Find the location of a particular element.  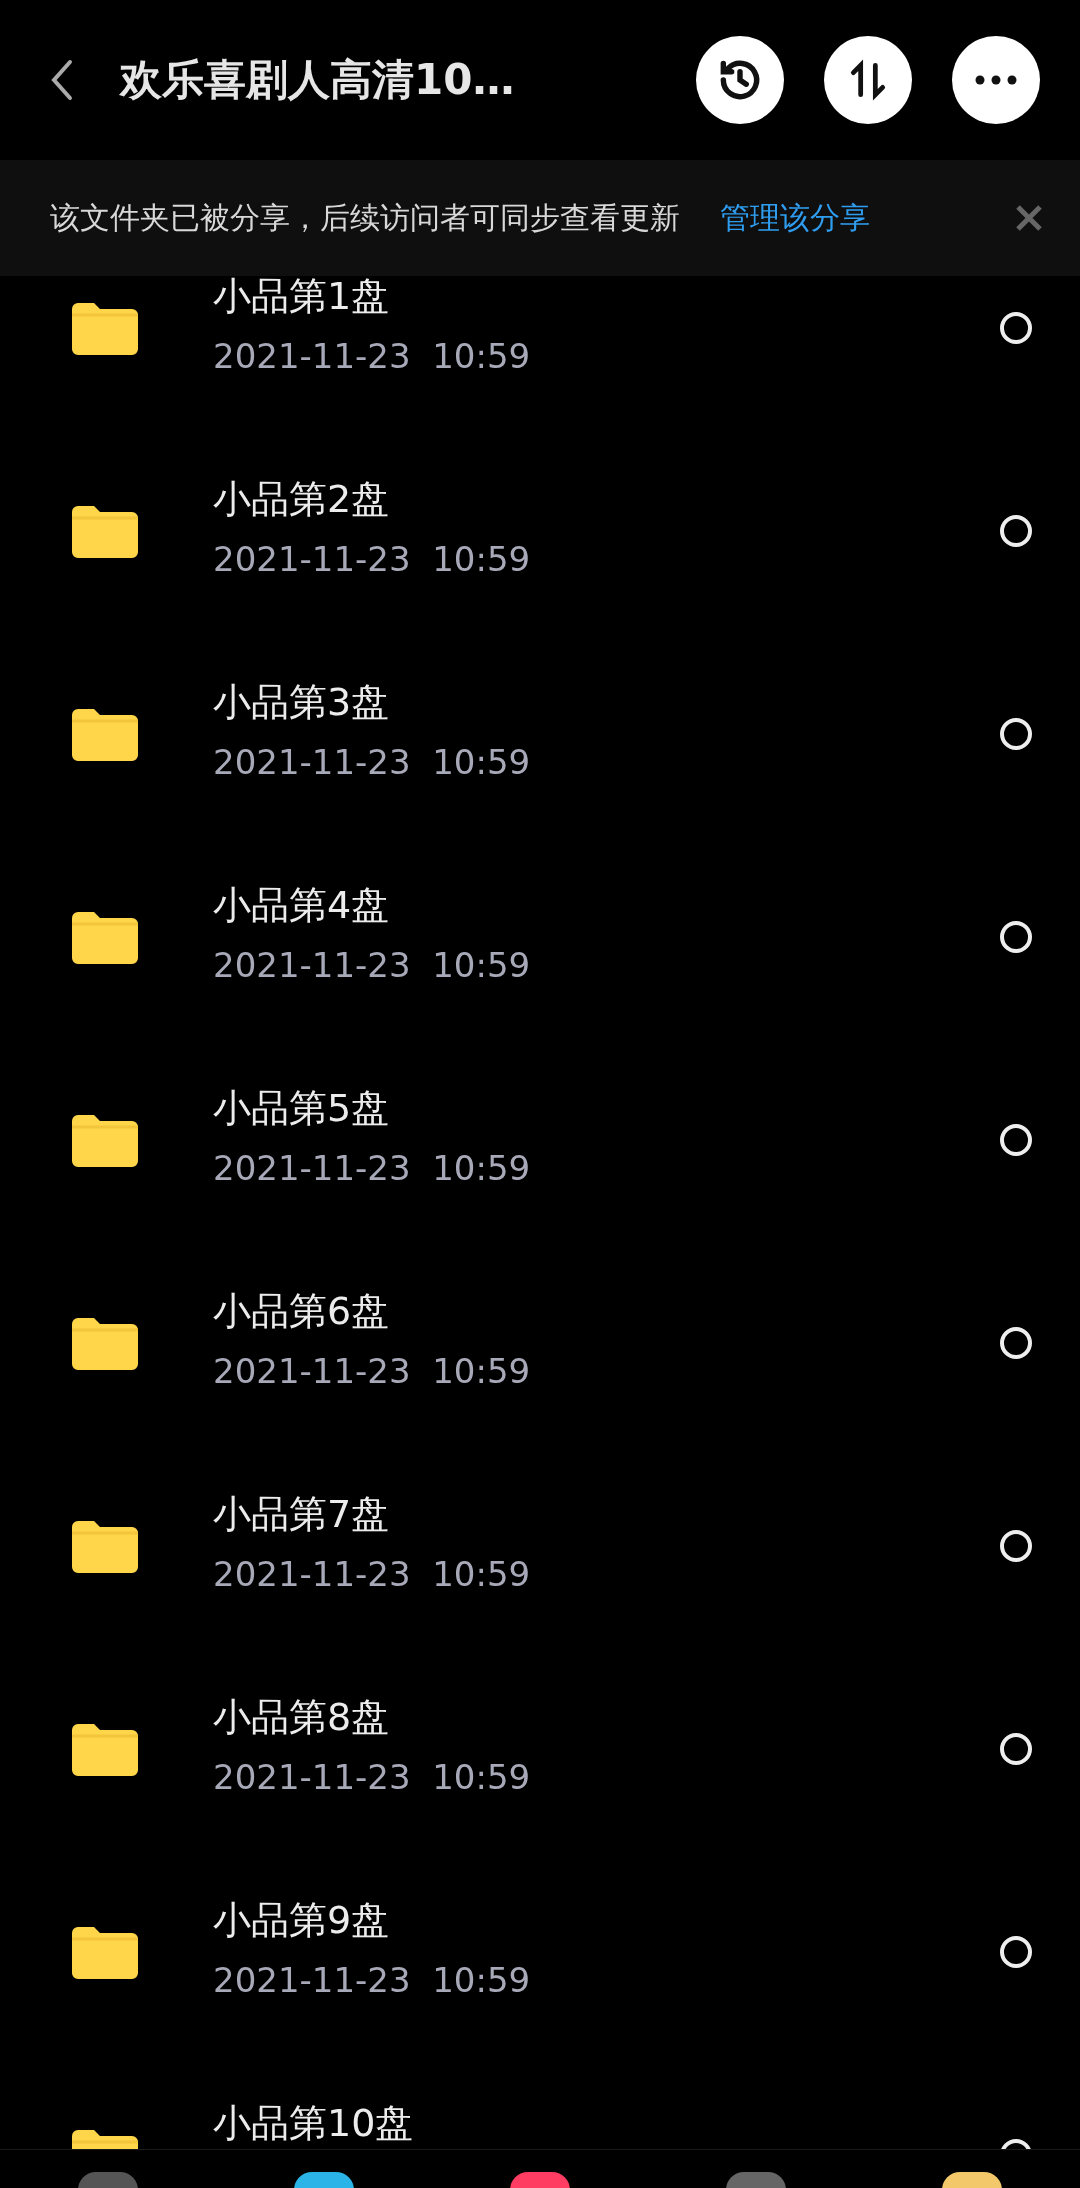

folder-name: 小品第10盘 is located at coordinates (314, 2124).